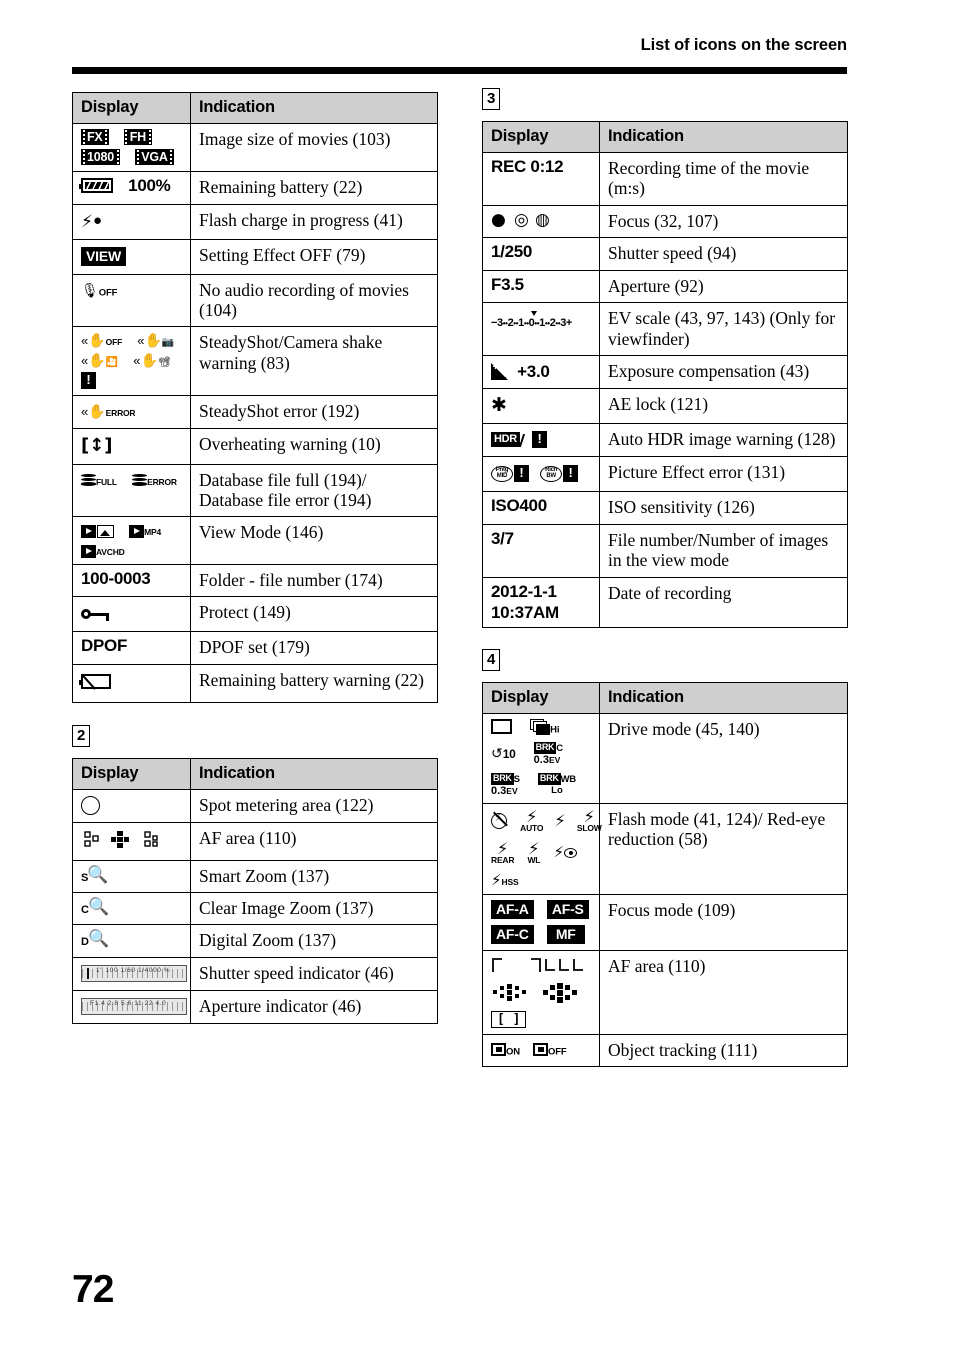 Image resolution: width=954 pixels, height=1345 pixels. I want to click on indication-cell: Object tracking (111), so click(723, 1050).